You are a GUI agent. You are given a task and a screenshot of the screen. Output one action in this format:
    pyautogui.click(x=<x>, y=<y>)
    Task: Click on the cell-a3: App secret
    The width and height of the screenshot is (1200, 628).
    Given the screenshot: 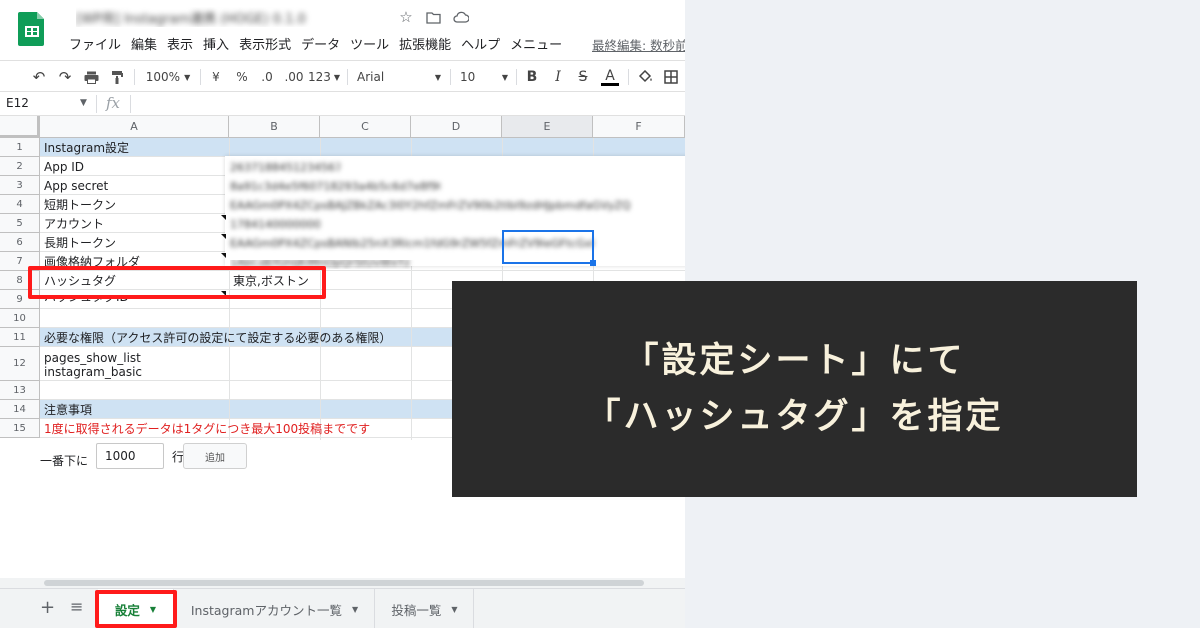 What is the action you would take?
    pyautogui.click(x=76, y=186)
    